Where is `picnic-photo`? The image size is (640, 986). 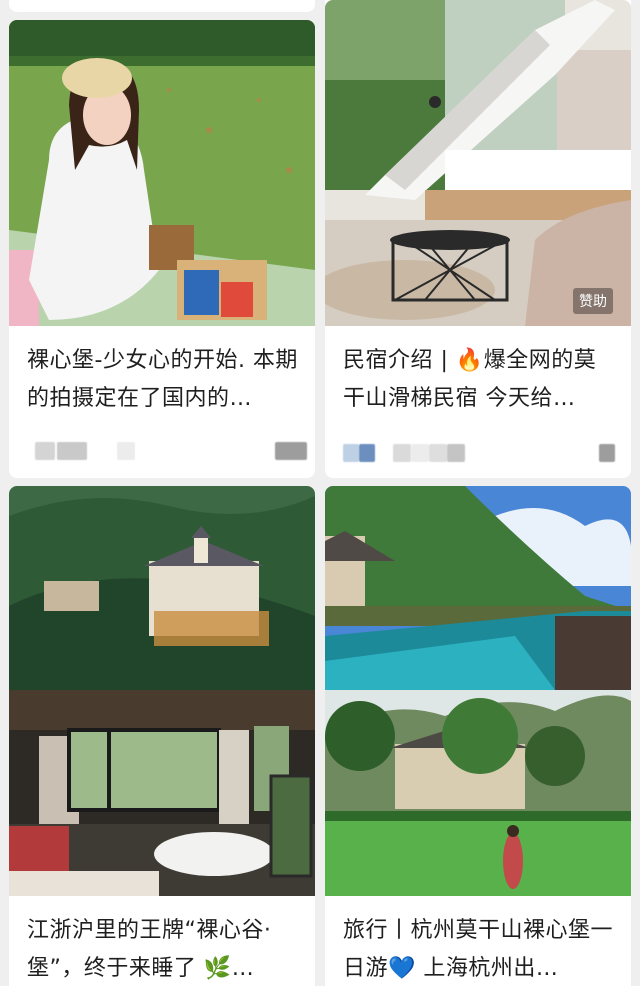 picnic-photo is located at coordinates (162, 173).